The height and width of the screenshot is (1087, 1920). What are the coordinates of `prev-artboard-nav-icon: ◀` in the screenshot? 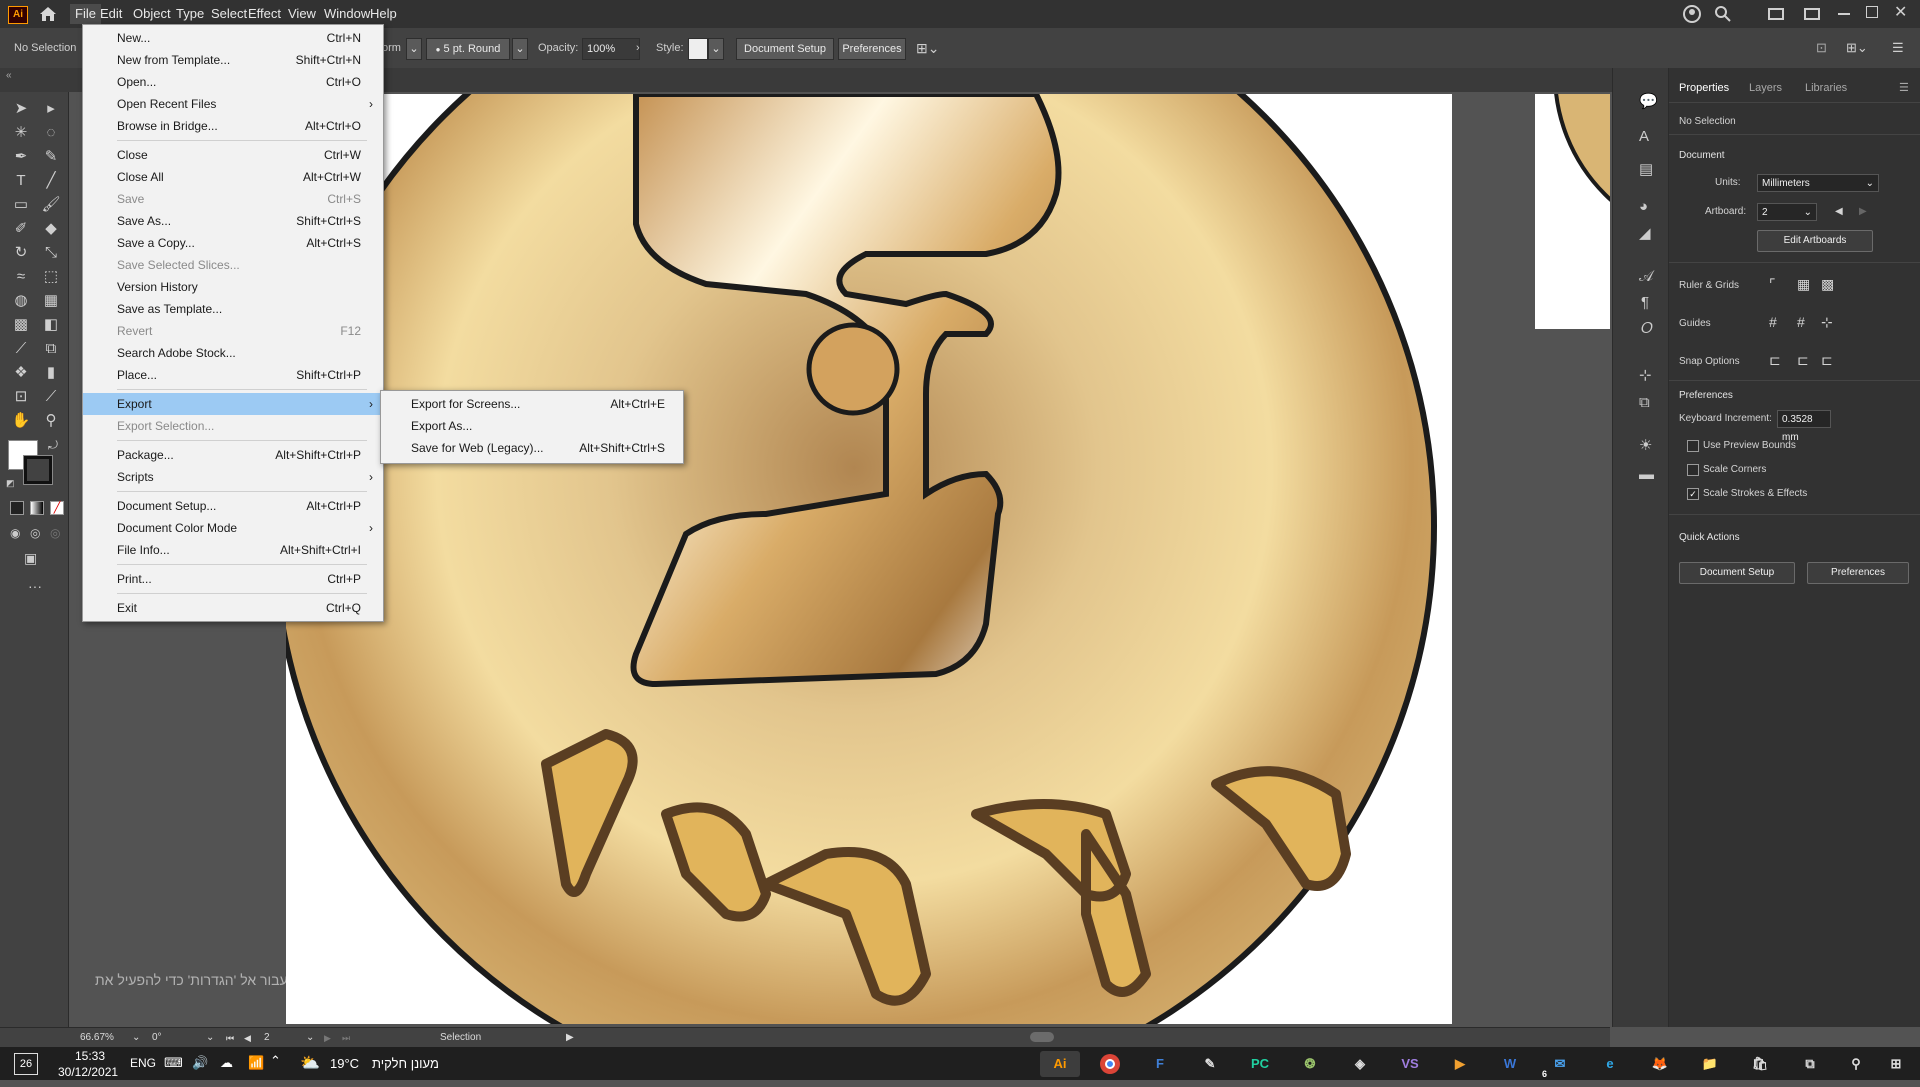 It's located at (247, 1038).